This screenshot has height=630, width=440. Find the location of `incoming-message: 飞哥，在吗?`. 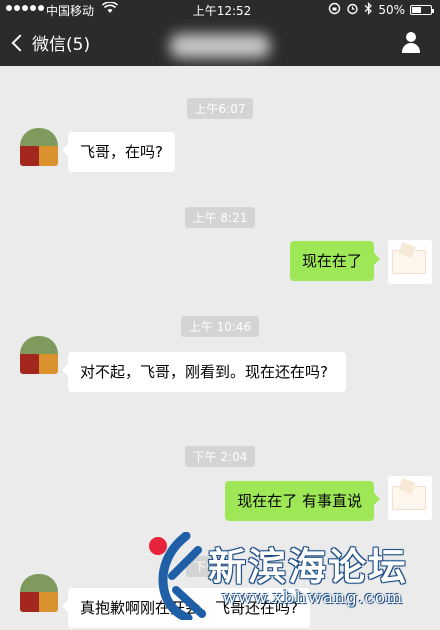

incoming-message: 飞哥，在吗? is located at coordinates (118, 152).